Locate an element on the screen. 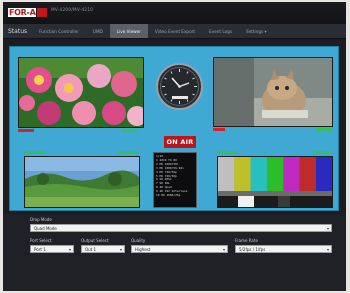 The width and height of the screenshot is (350, 293). tab-video-event-export: Video Event Export is located at coordinates (175, 31).